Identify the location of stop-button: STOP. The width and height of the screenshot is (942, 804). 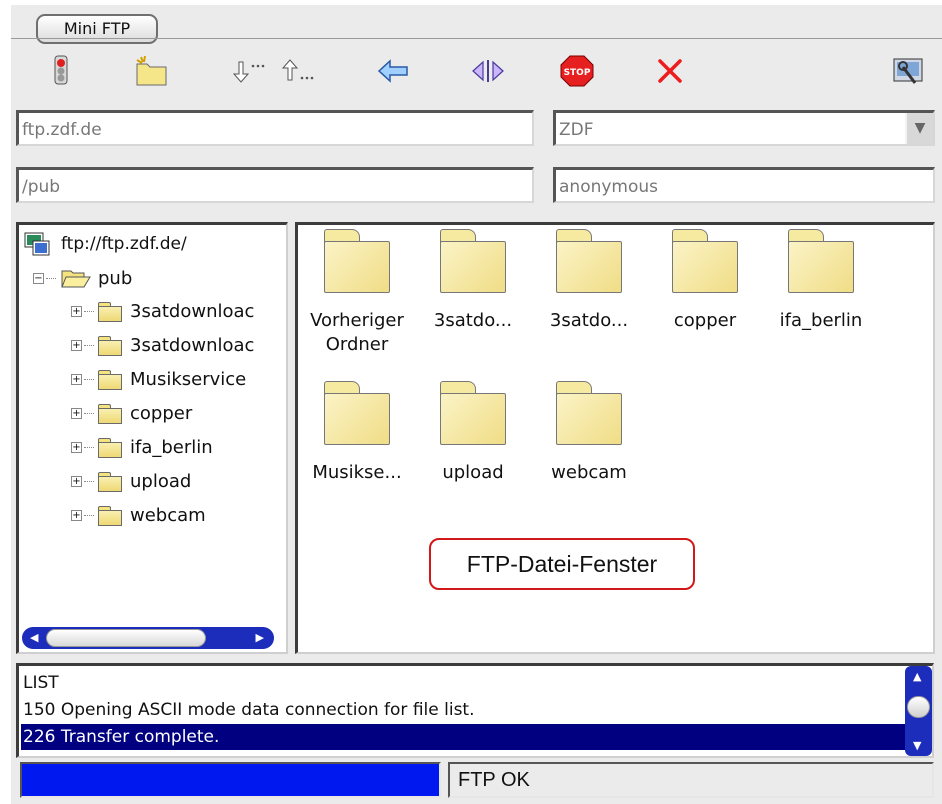
(577, 71).